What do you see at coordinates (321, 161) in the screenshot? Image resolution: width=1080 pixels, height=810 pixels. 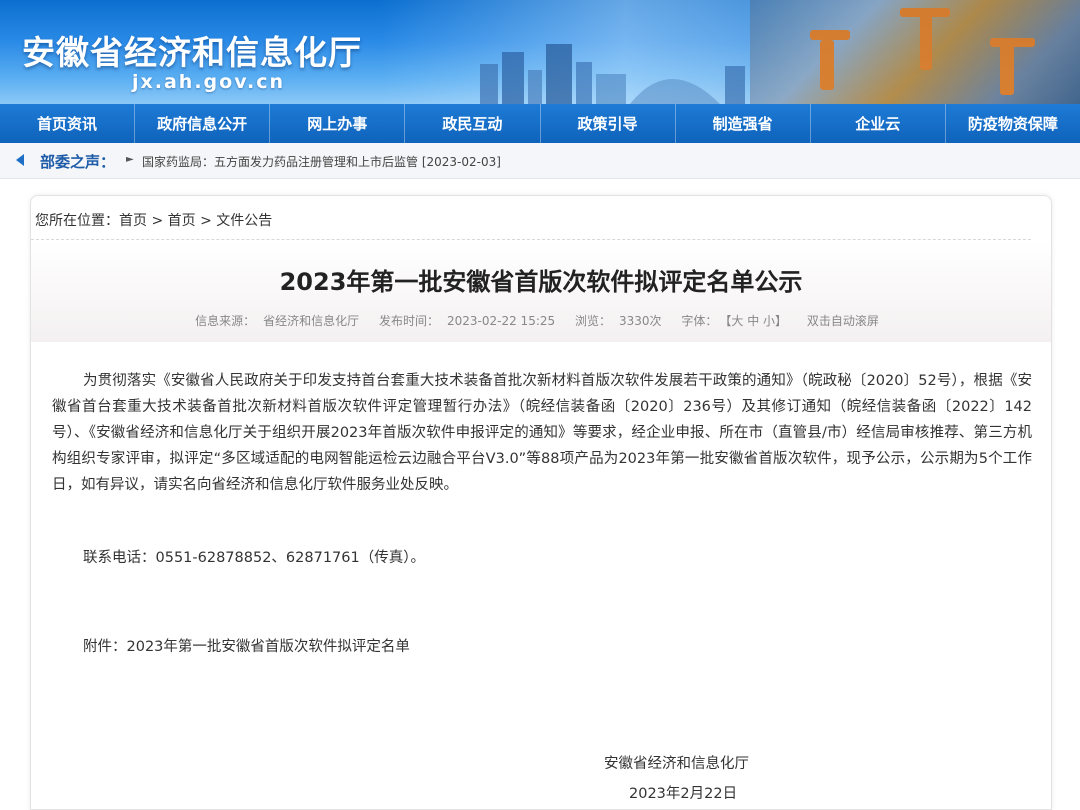 I see `ticker-news-link: 国家药监局：五方面发力药品注册管理和上市后监管 [2023-02-03]` at bounding box center [321, 161].